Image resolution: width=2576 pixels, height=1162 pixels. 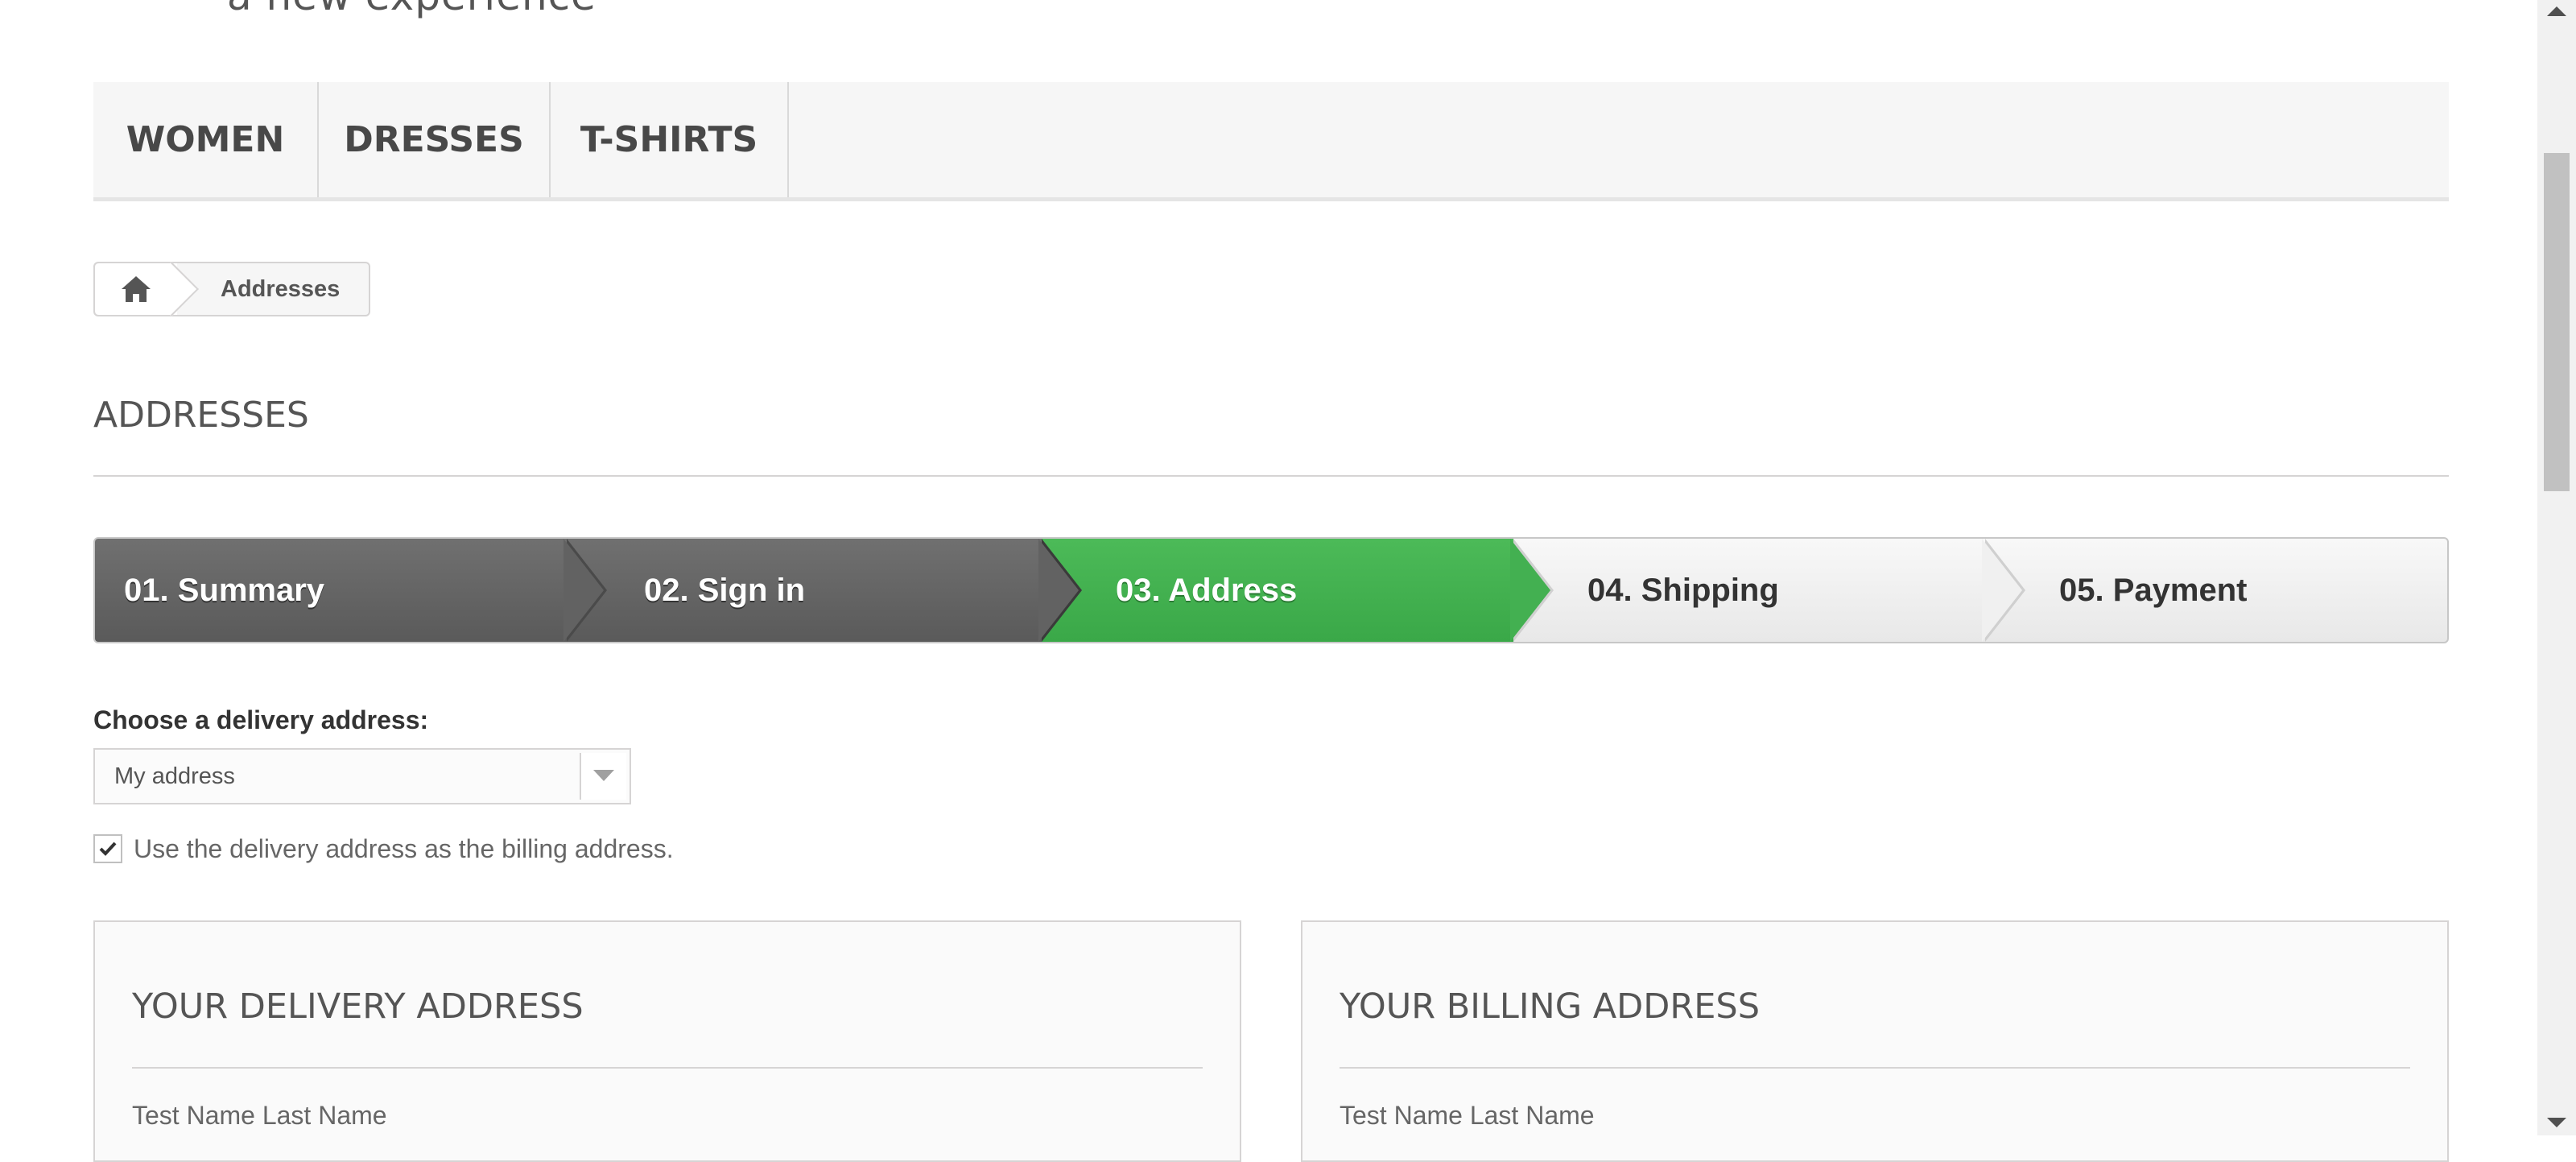 I want to click on billing-address-name: Test Name Last Name, so click(x=1467, y=1115).